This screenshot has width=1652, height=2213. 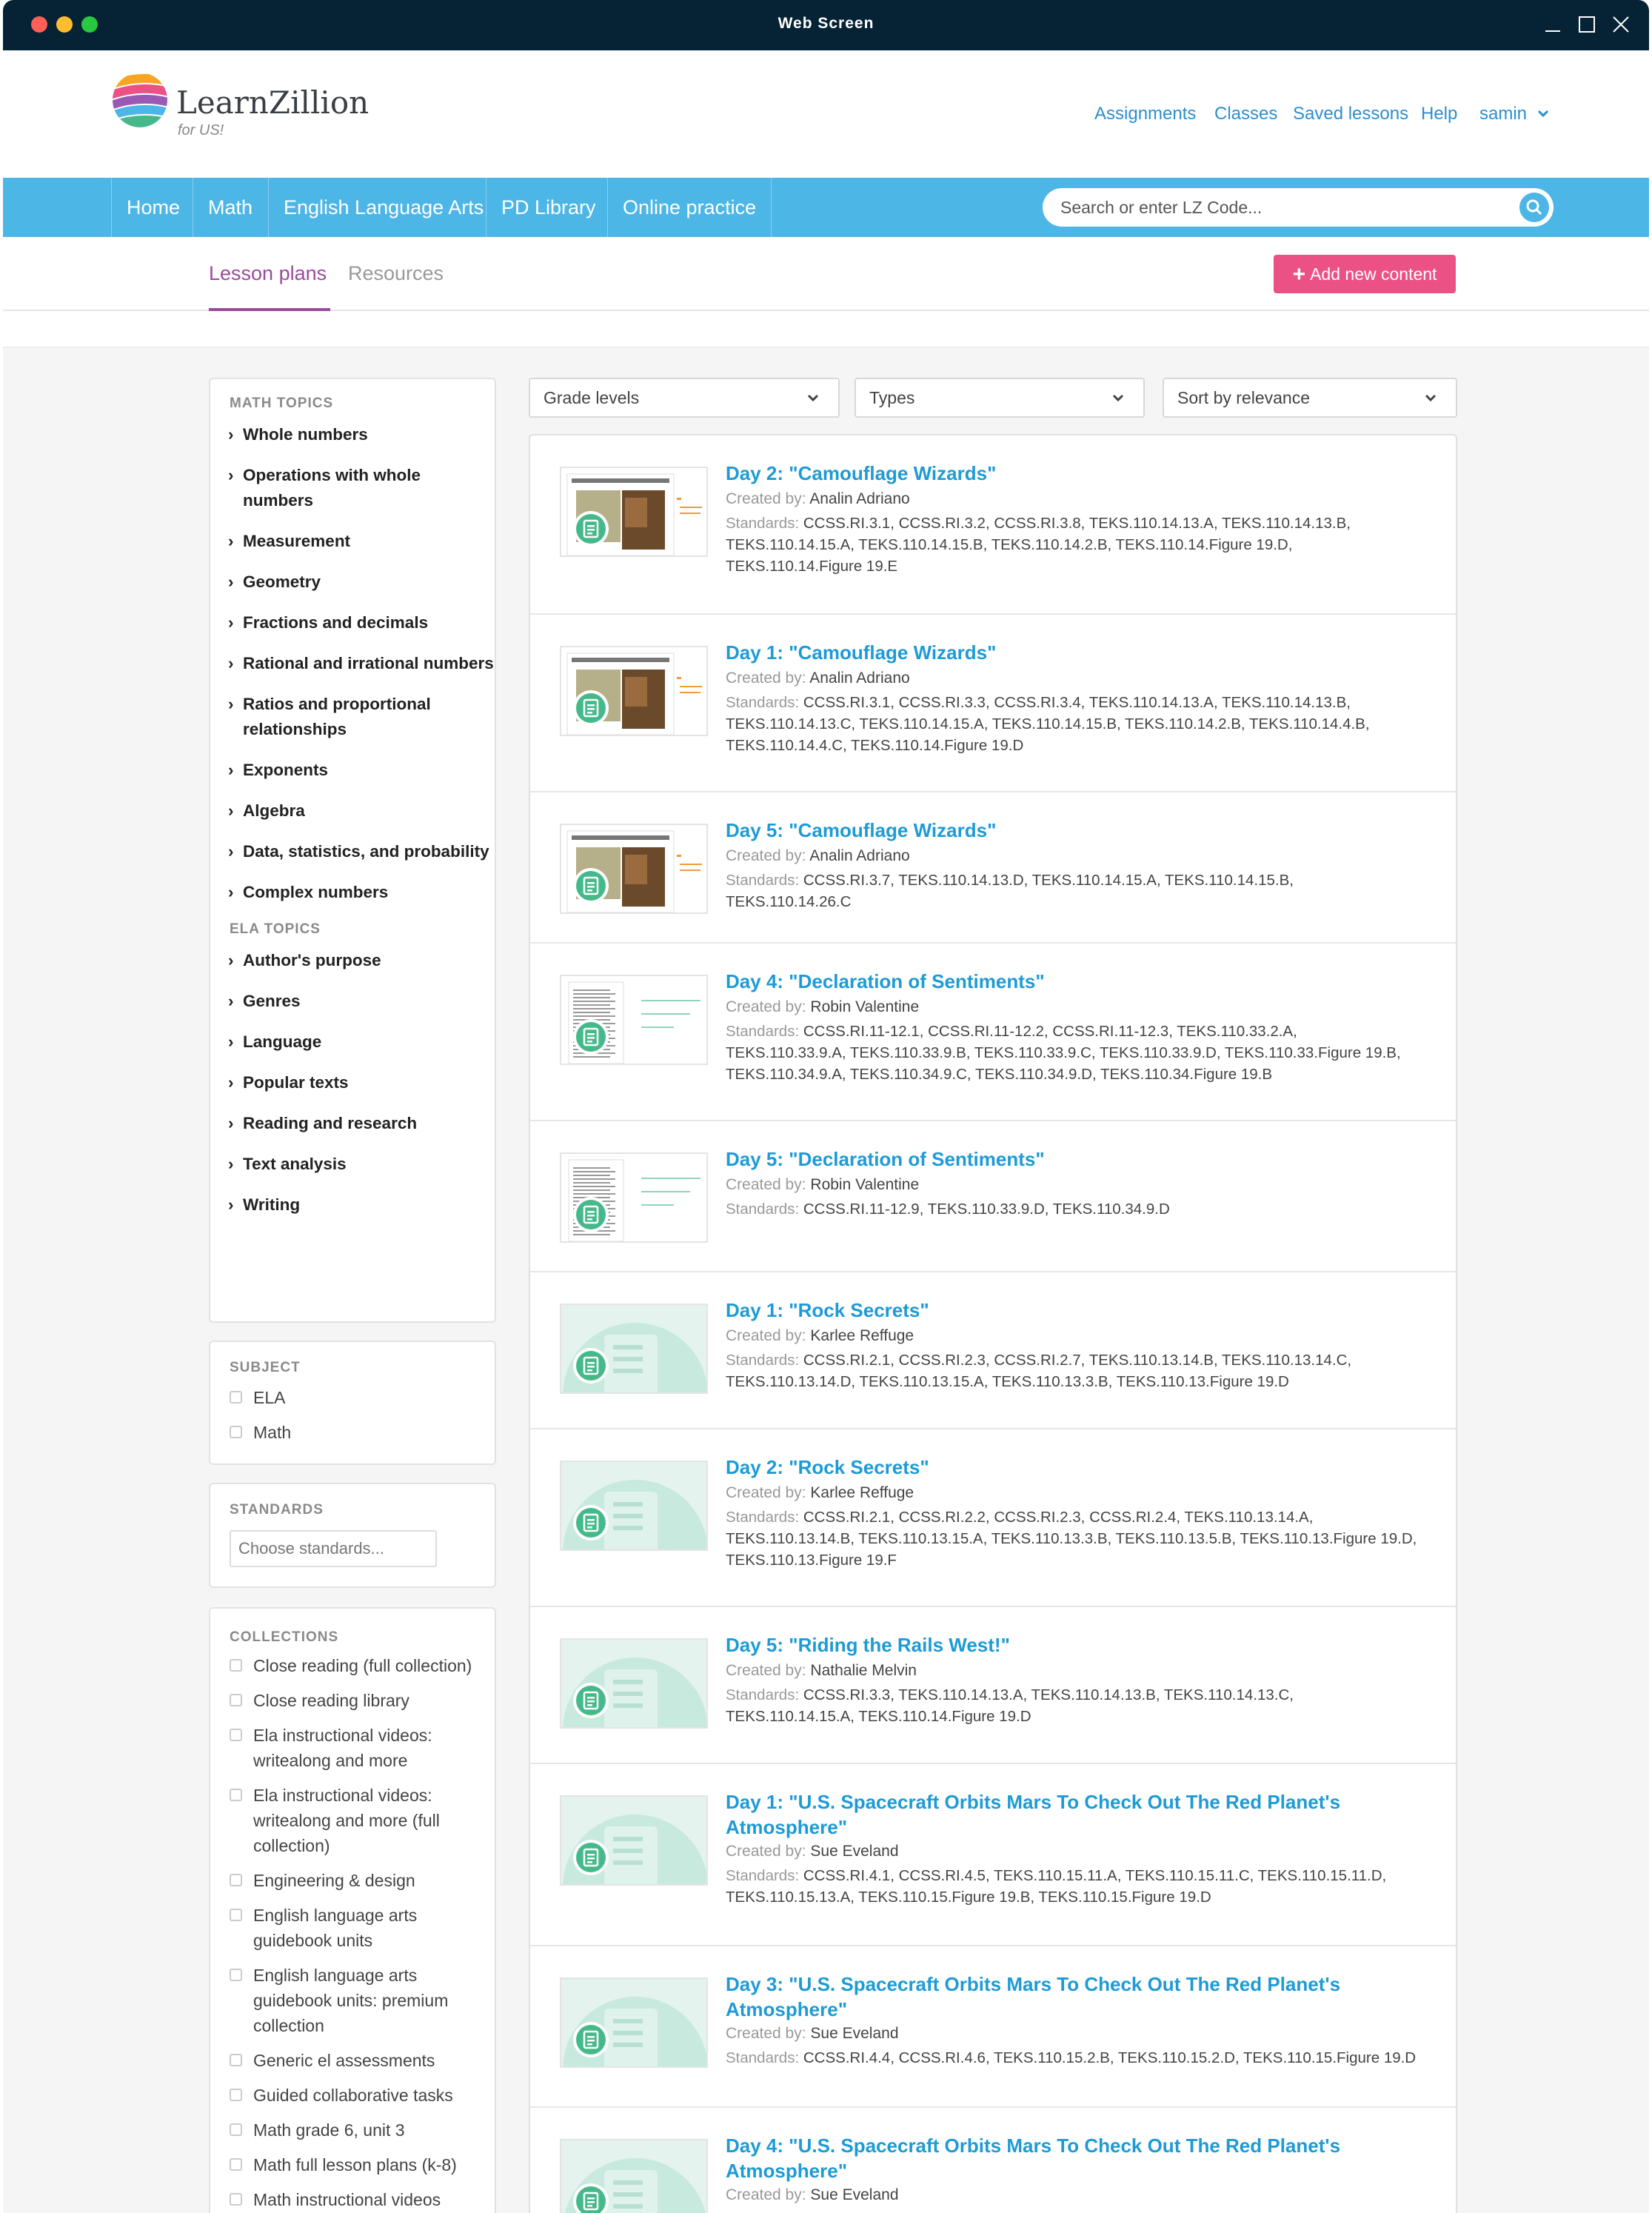 What do you see at coordinates (1534, 208) in the screenshot?
I see `search-button` at bounding box center [1534, 208].